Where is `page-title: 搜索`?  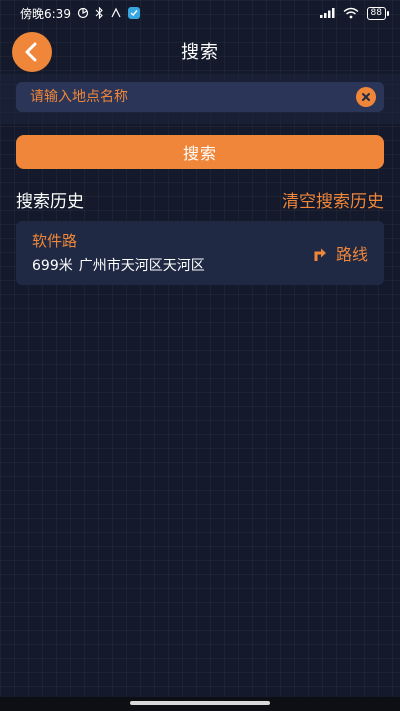 page-title: 搜索 is located at coordinates (200, 52).